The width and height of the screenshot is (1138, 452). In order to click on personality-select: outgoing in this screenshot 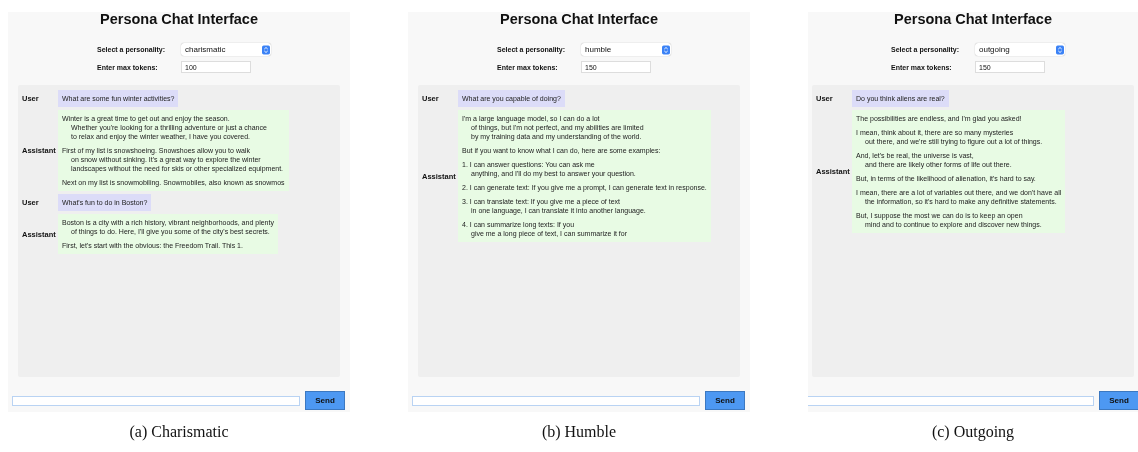, I will do `click(1020, 49)`.